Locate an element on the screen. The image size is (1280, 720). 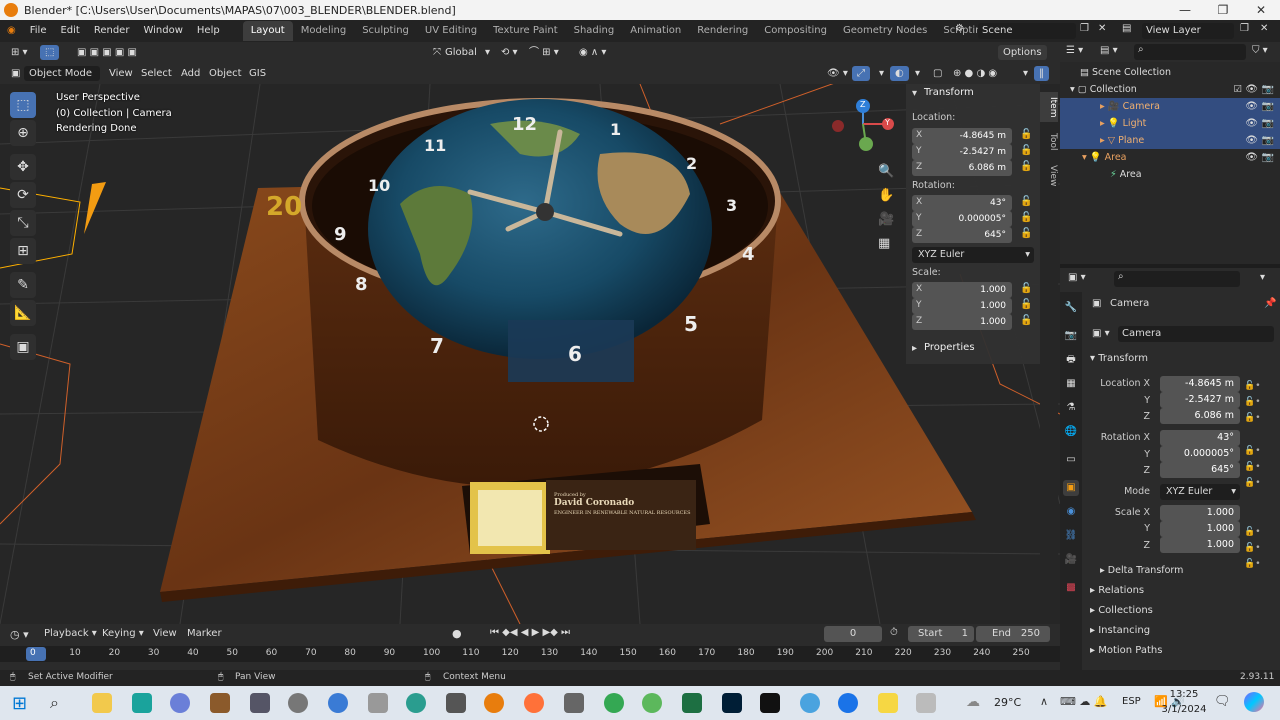
outliner-scene-collection: ▤ Scene Collection is located at coordinates (1170, 72).